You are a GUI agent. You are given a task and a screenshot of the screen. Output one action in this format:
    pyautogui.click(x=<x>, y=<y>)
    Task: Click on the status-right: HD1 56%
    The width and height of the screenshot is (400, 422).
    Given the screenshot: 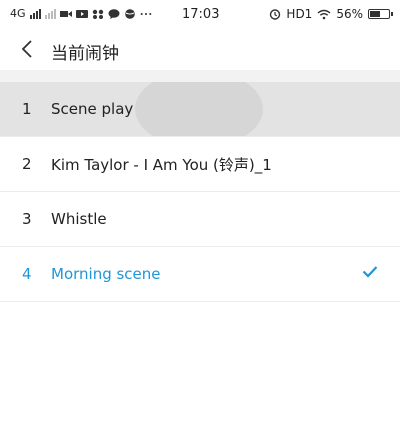 What is the action you would take?
    pyautogui.click(x=331, y=14)
    